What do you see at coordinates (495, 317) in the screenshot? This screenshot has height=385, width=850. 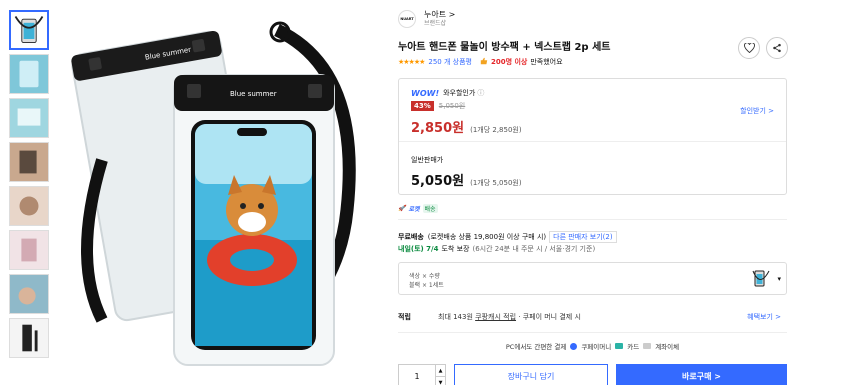 I see `cash-link: 쿠팡캐시 적립` at bounding box center [495, 317].